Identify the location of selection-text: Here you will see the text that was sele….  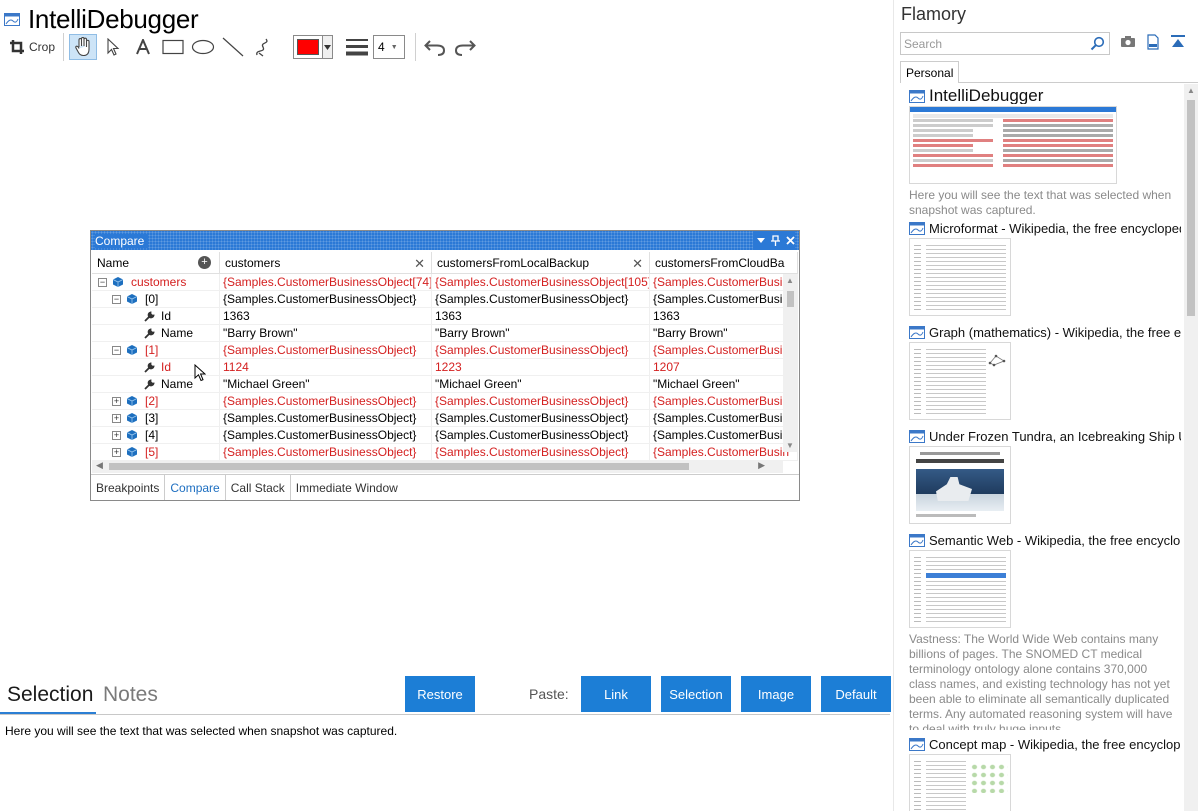
(201, 731).